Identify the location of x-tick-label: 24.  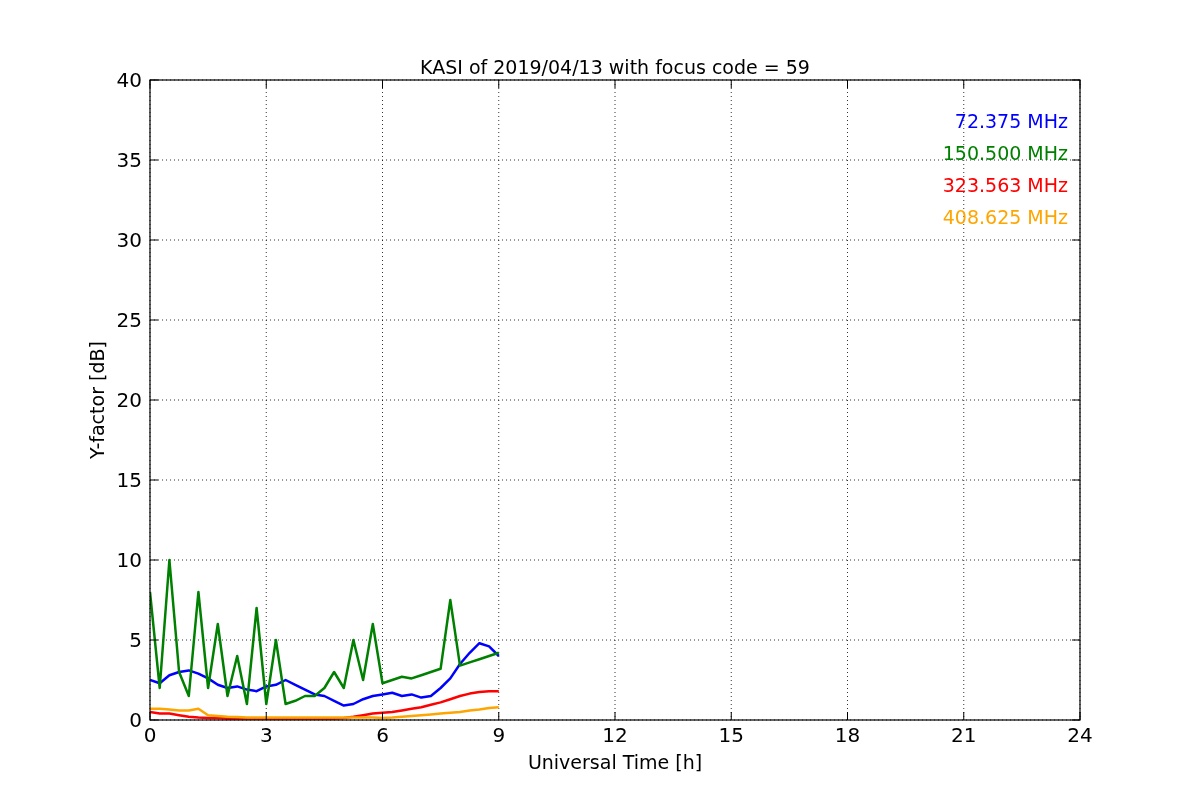
(1080, 735).